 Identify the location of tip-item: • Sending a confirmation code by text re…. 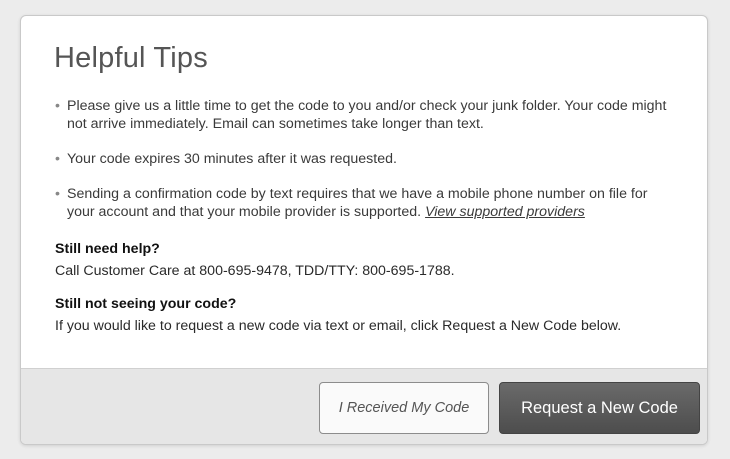
(365, 203).